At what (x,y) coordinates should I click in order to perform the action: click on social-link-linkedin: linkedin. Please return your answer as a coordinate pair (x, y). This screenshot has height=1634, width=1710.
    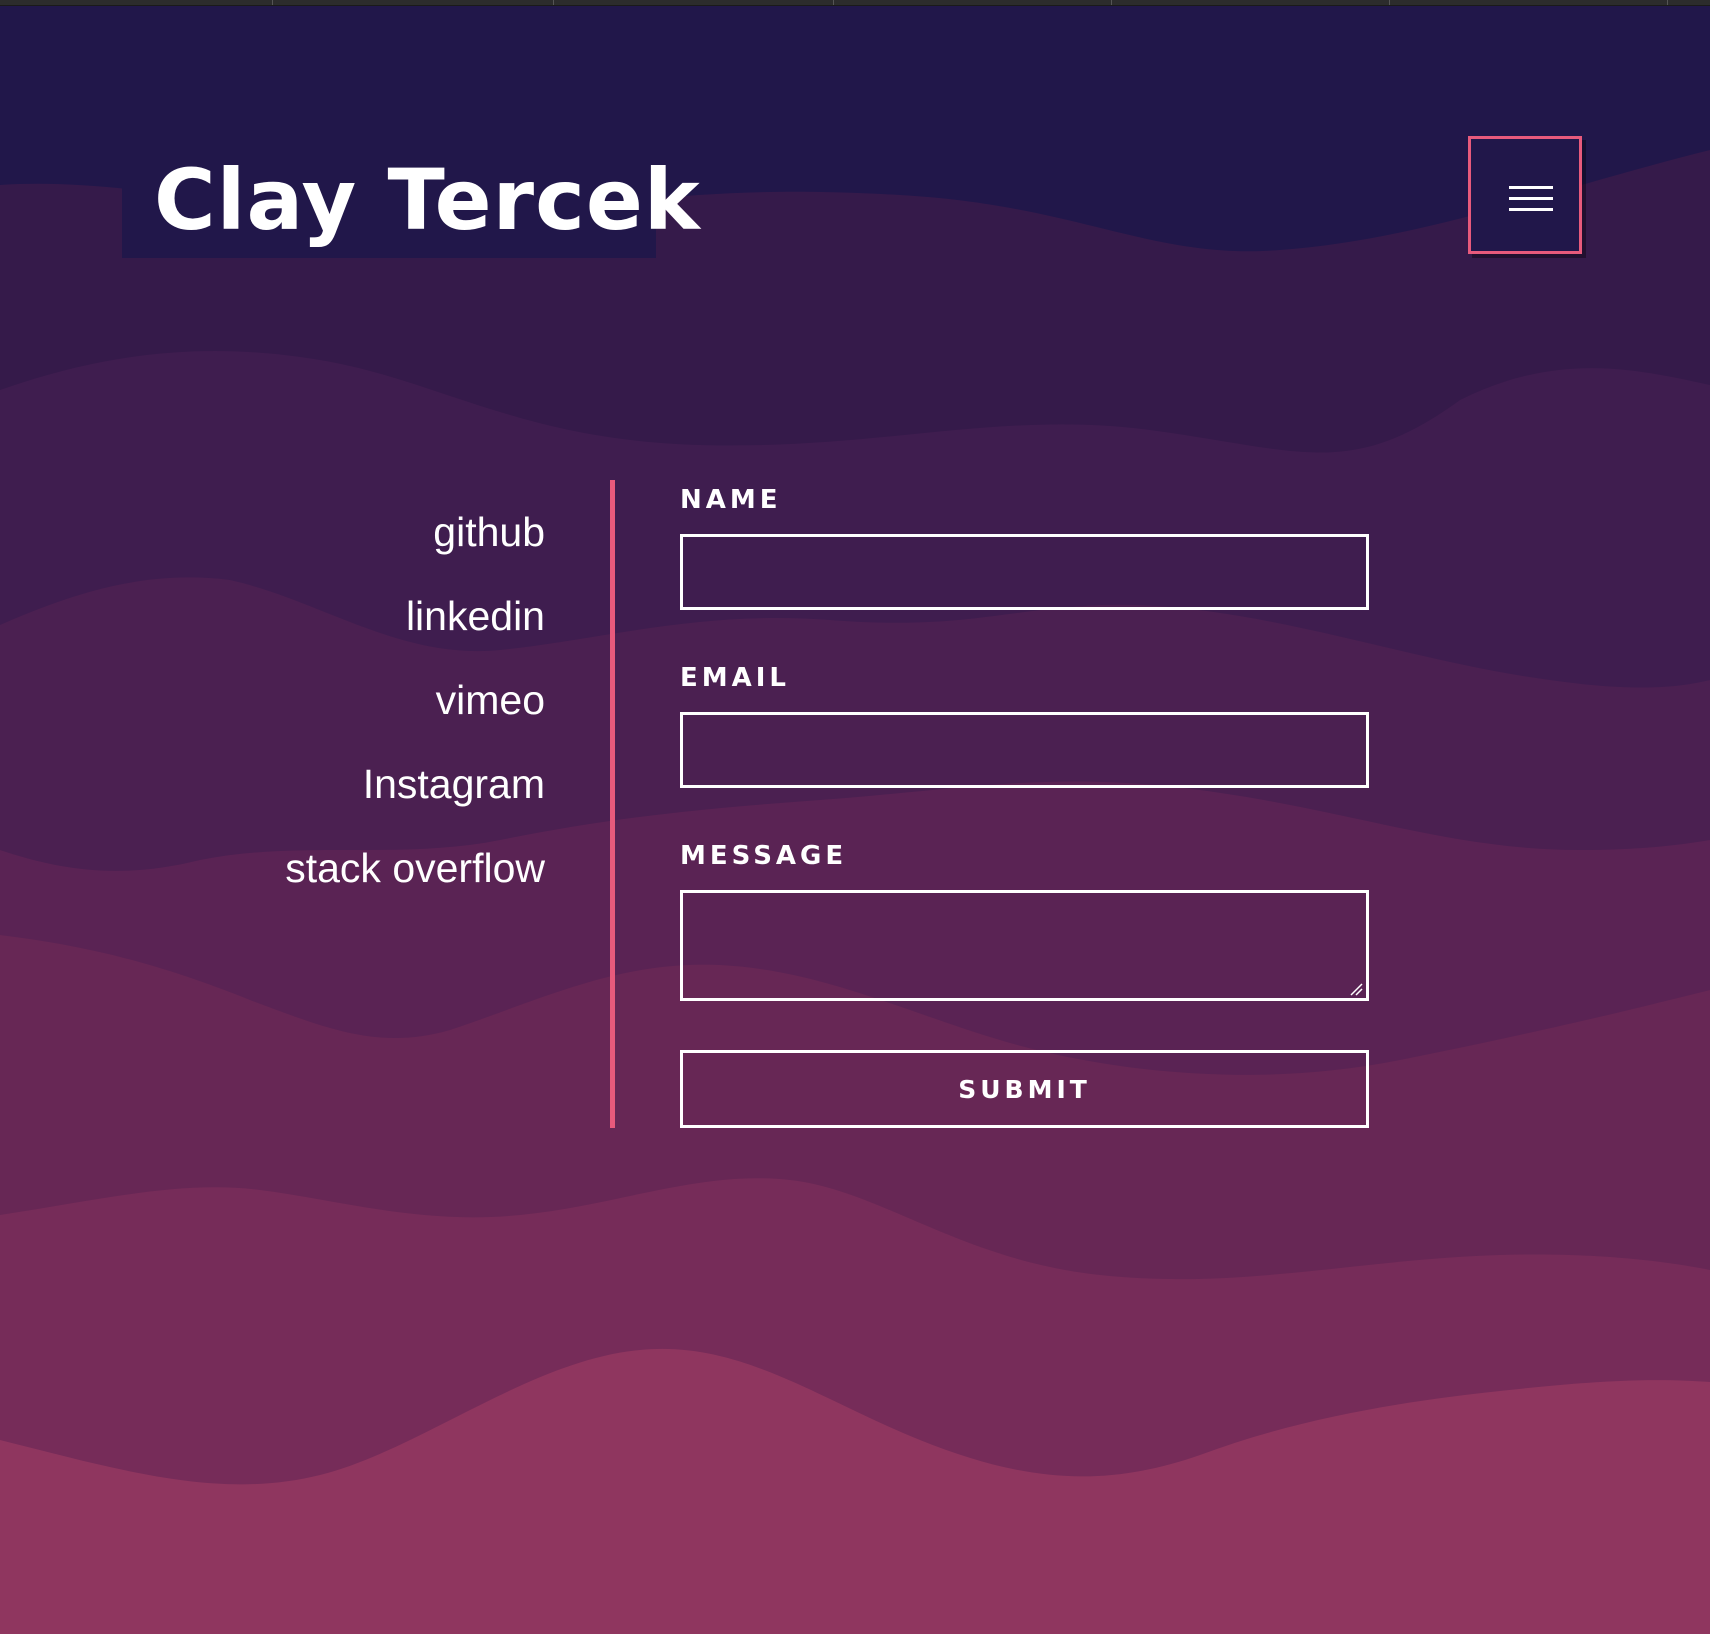
    Looking at the image, I should click on (415, 616).